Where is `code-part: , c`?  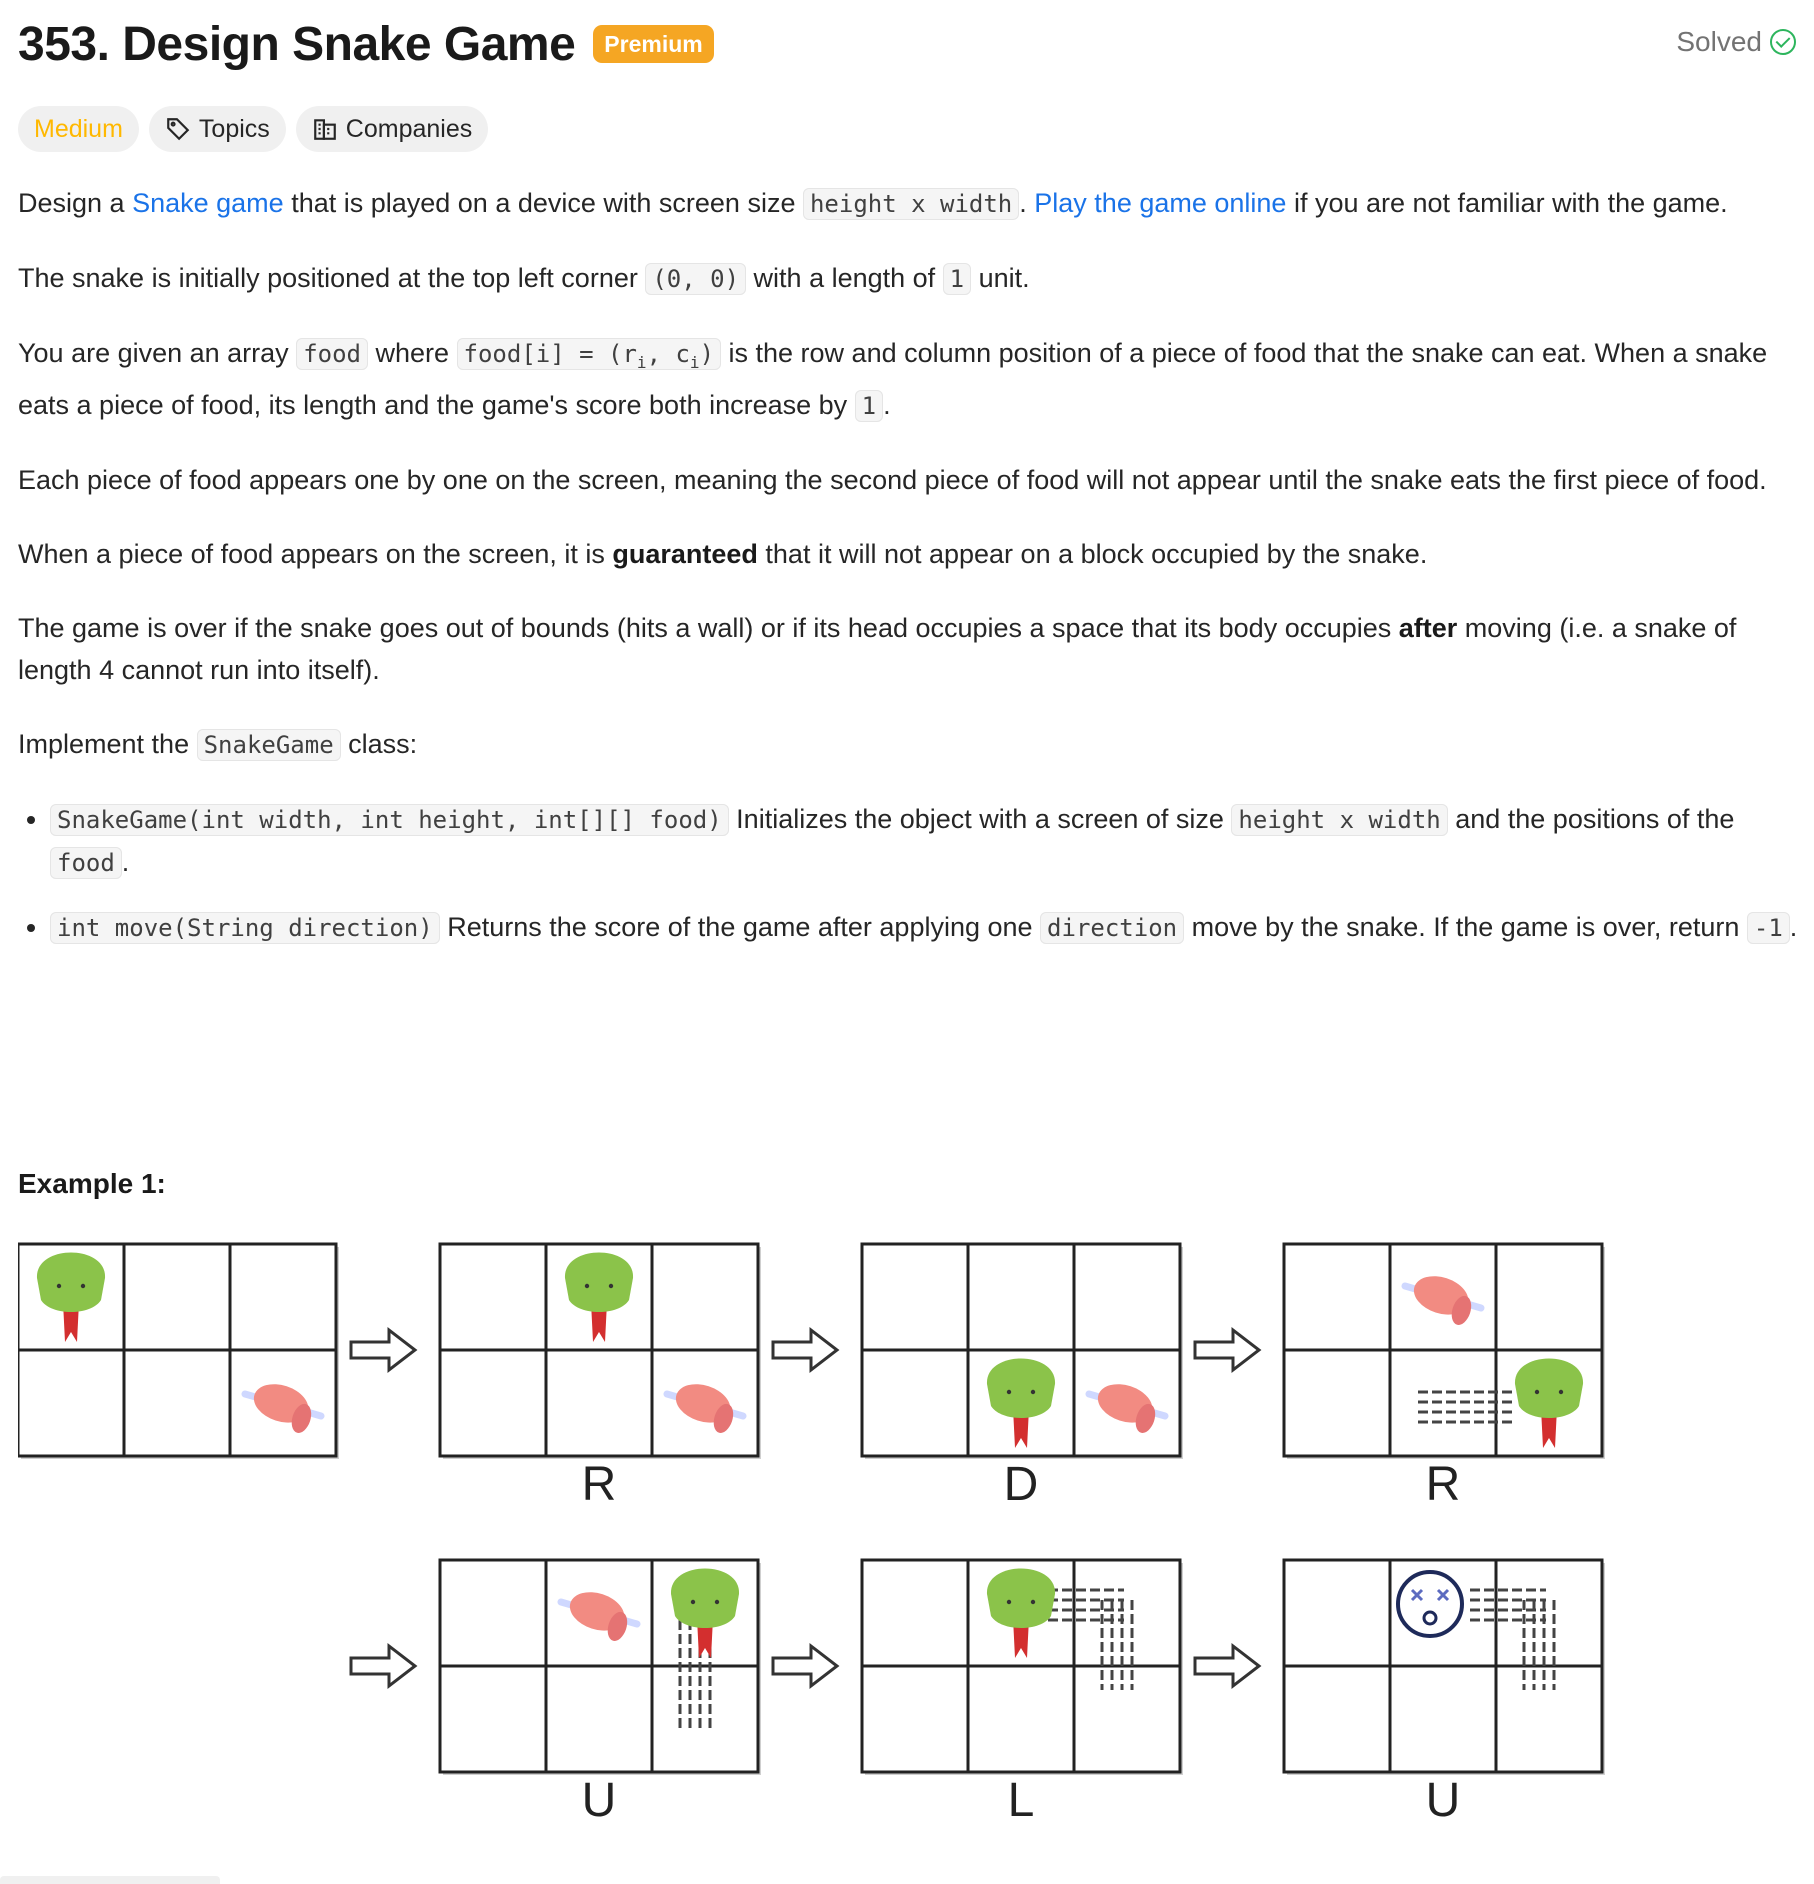
code-part: , c is located at coordinates (668, 354).